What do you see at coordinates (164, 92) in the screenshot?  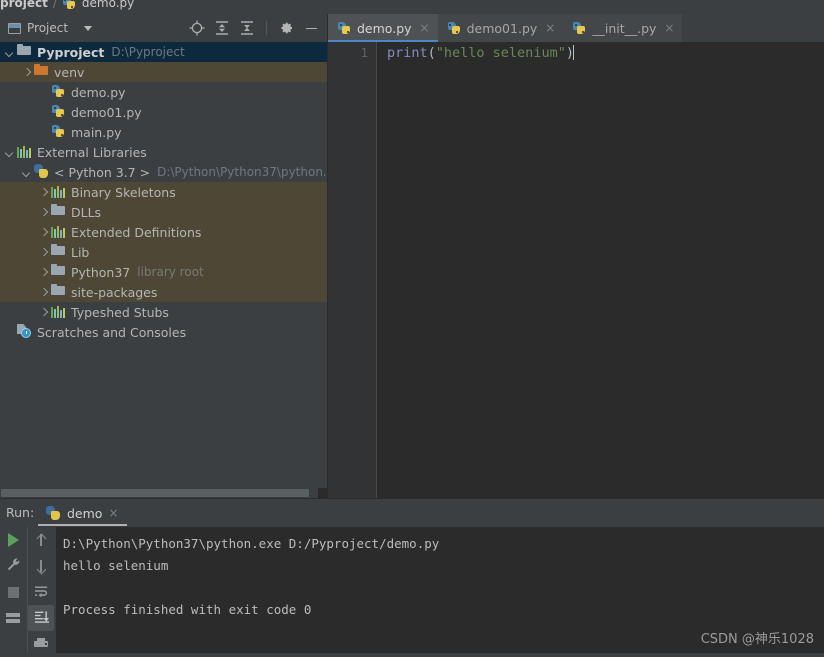 I see `tree-item-demo-py: demo.py` at bounding box center [164, 92].